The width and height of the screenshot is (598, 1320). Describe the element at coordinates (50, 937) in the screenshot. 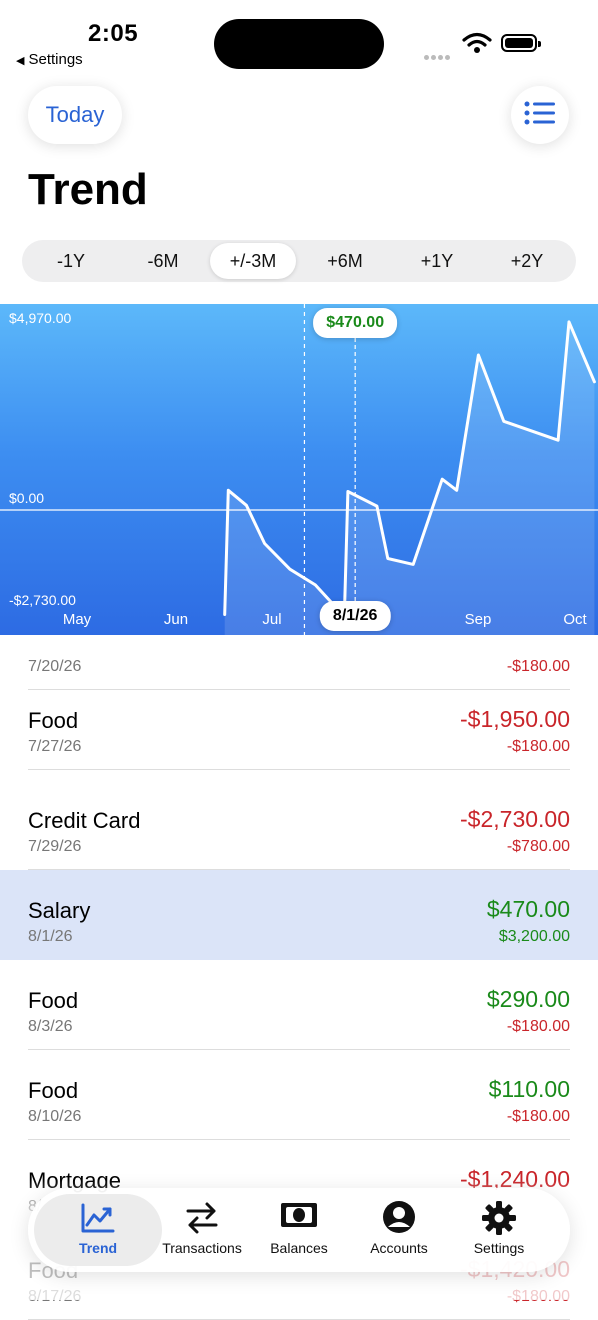

I see `transaction-date: 8/1/26` at that location.